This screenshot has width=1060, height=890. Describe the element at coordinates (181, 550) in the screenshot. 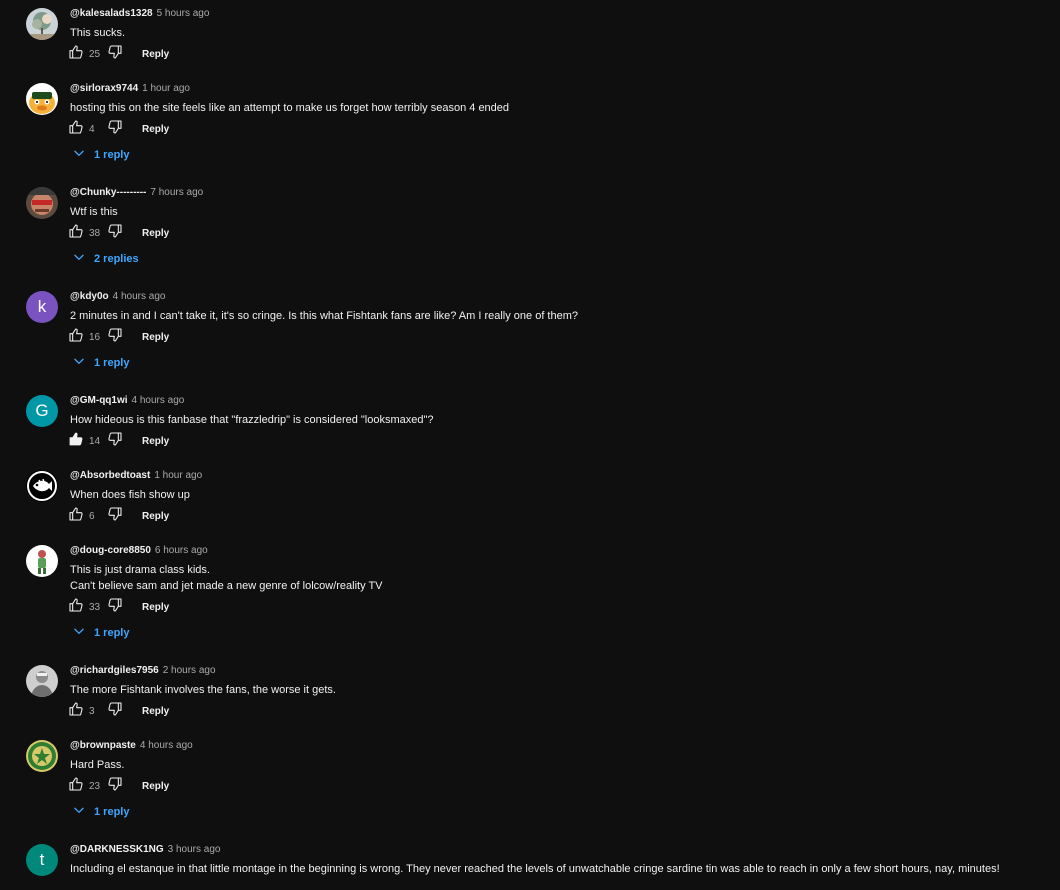

I see `comment-timestamp: 6 hours ago` at that location.